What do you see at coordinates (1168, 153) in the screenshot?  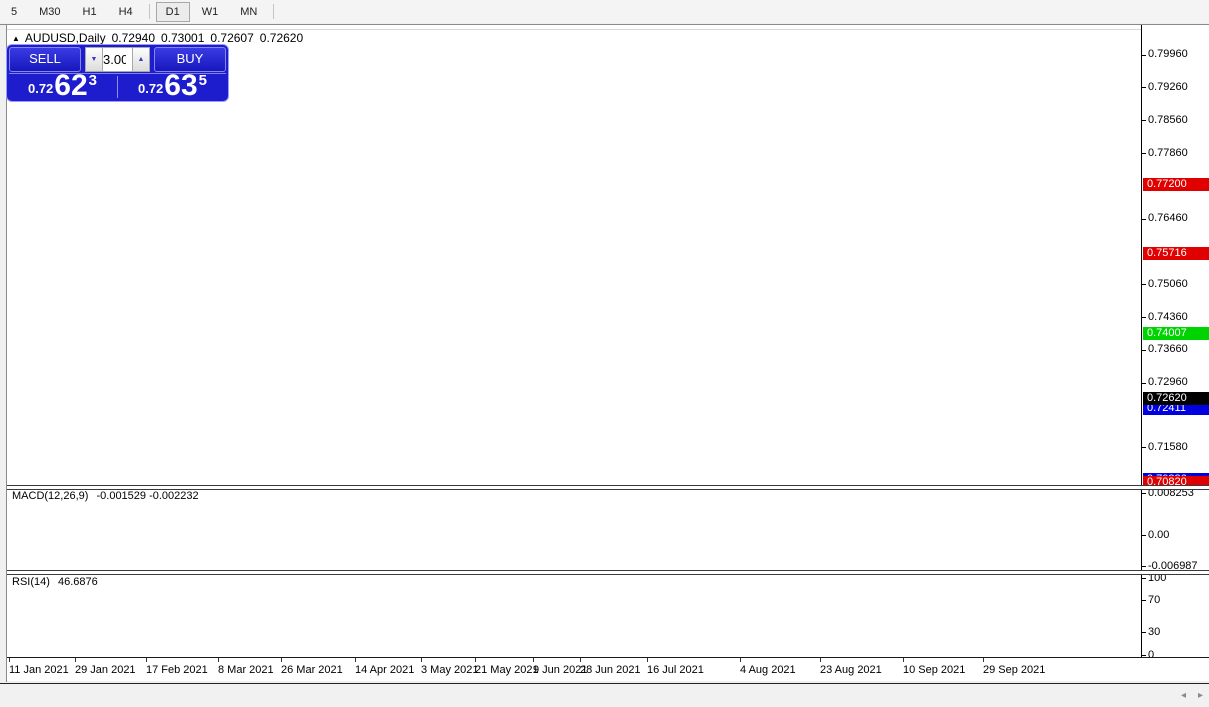 I see `price-tick-label: 0.77860` at bounding box center [1168, 153].